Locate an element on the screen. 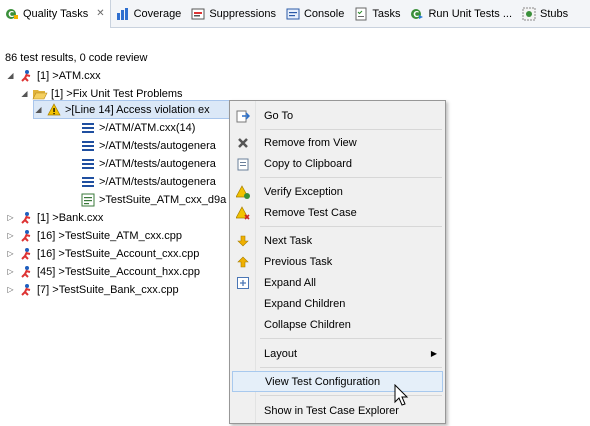  tree-item-label: [16] >TestSuite_Account_cxx.cpp is located at coordinates (118, 253).